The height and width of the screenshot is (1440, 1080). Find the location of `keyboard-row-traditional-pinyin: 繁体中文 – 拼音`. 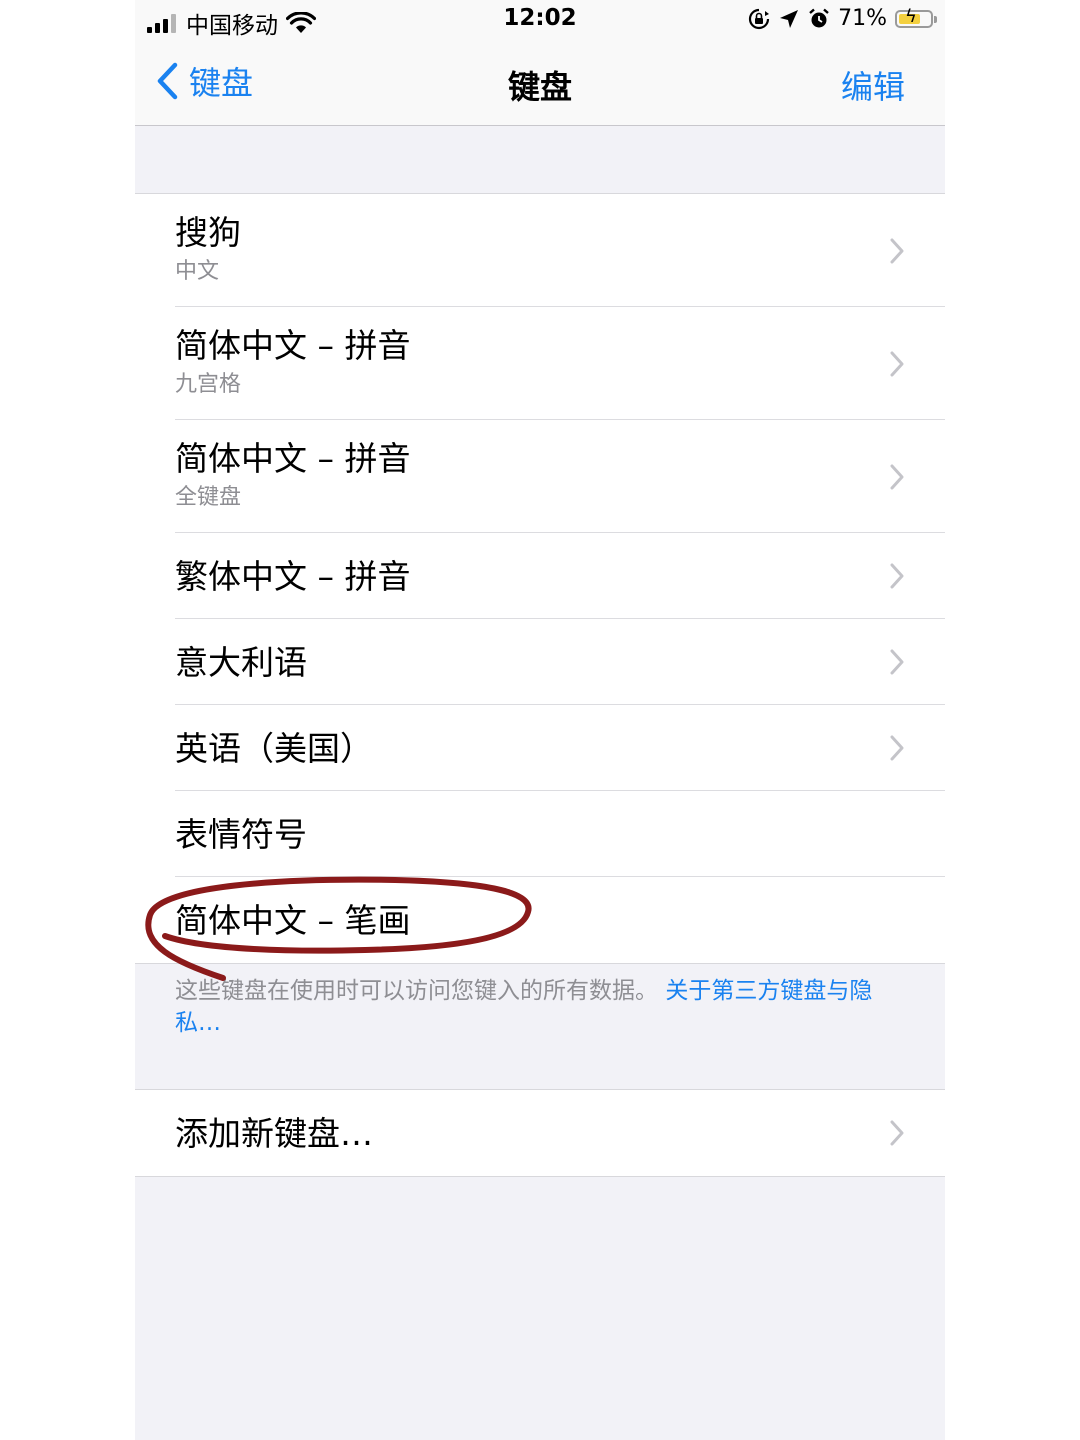

keyboard-row-traditional-pinyin: 繁体中文 – 拼音 is located at coordinates (540, 576).